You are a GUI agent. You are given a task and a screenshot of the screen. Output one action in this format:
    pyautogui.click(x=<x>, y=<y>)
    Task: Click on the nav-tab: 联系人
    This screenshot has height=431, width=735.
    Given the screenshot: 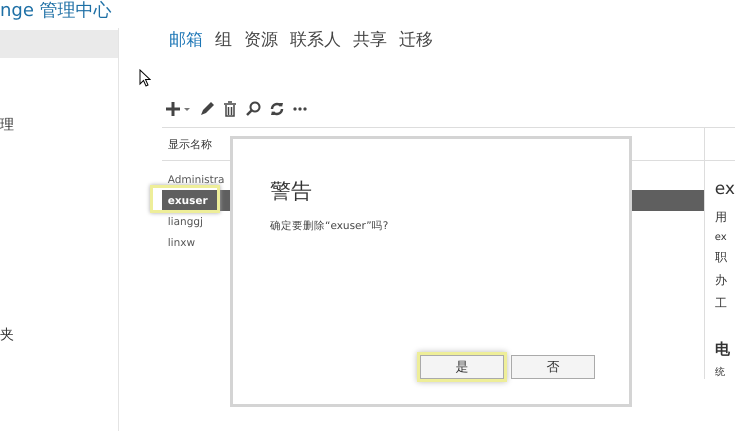 What is the action you would take?
    pyautogui.click(x=315, y=39)
    